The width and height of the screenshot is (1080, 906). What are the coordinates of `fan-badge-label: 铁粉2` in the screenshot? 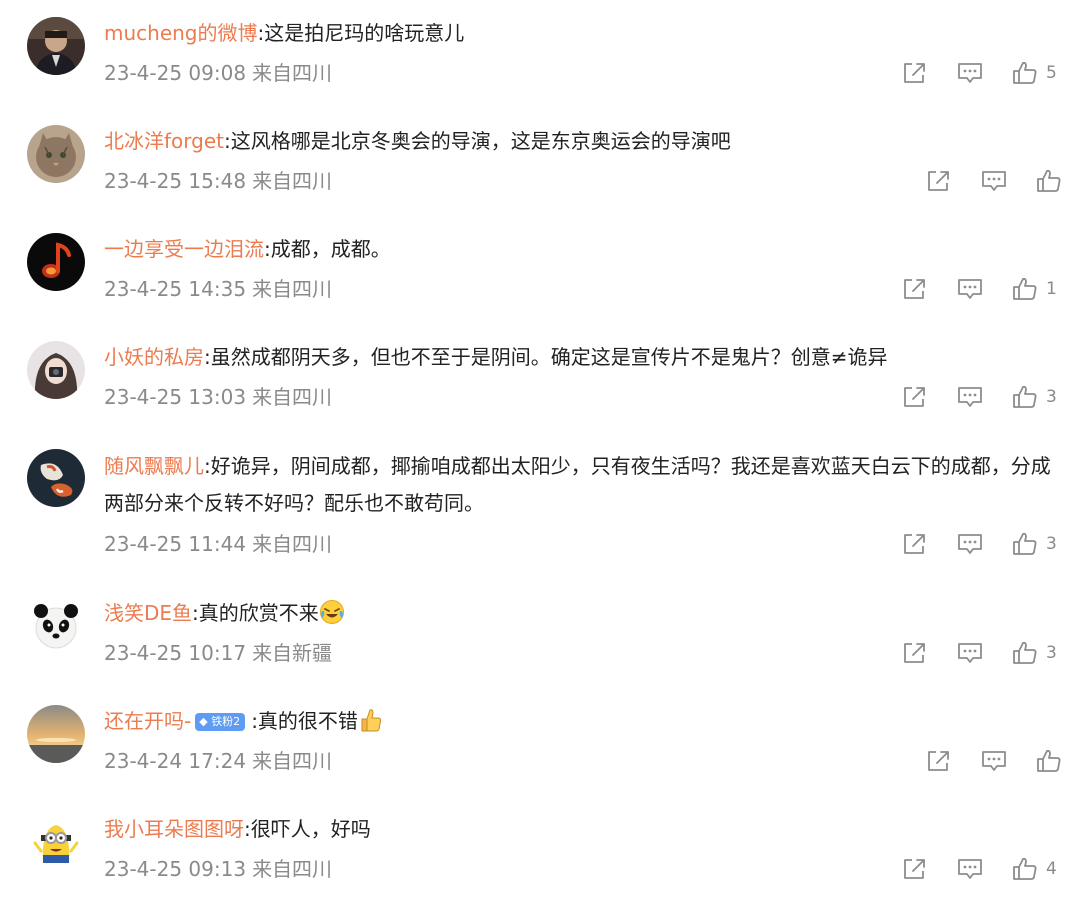 It's located at (226, 721).